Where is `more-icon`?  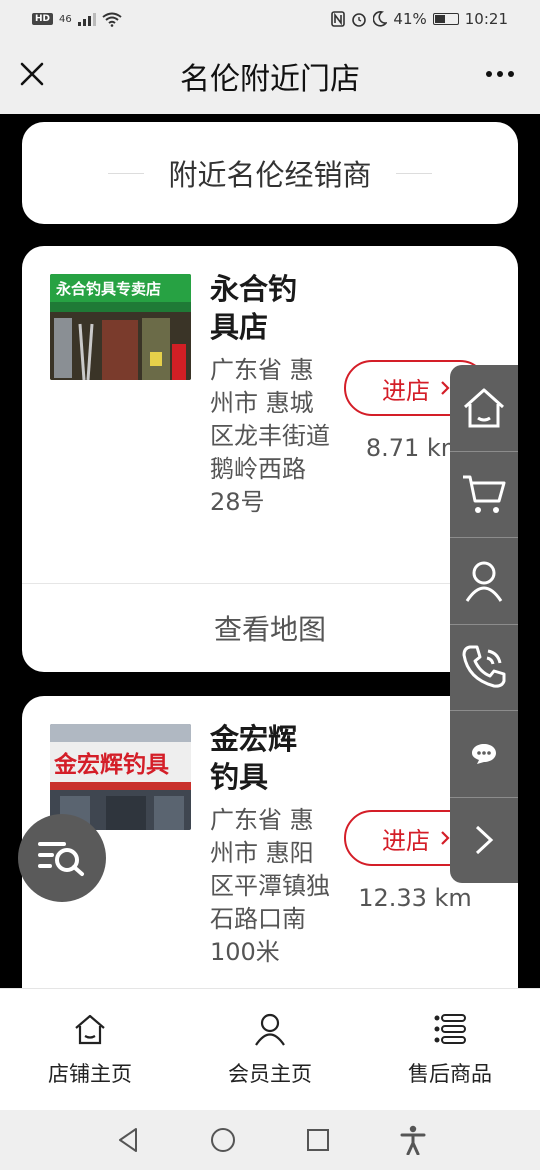
more-icon is located at coordinates (500, 74).